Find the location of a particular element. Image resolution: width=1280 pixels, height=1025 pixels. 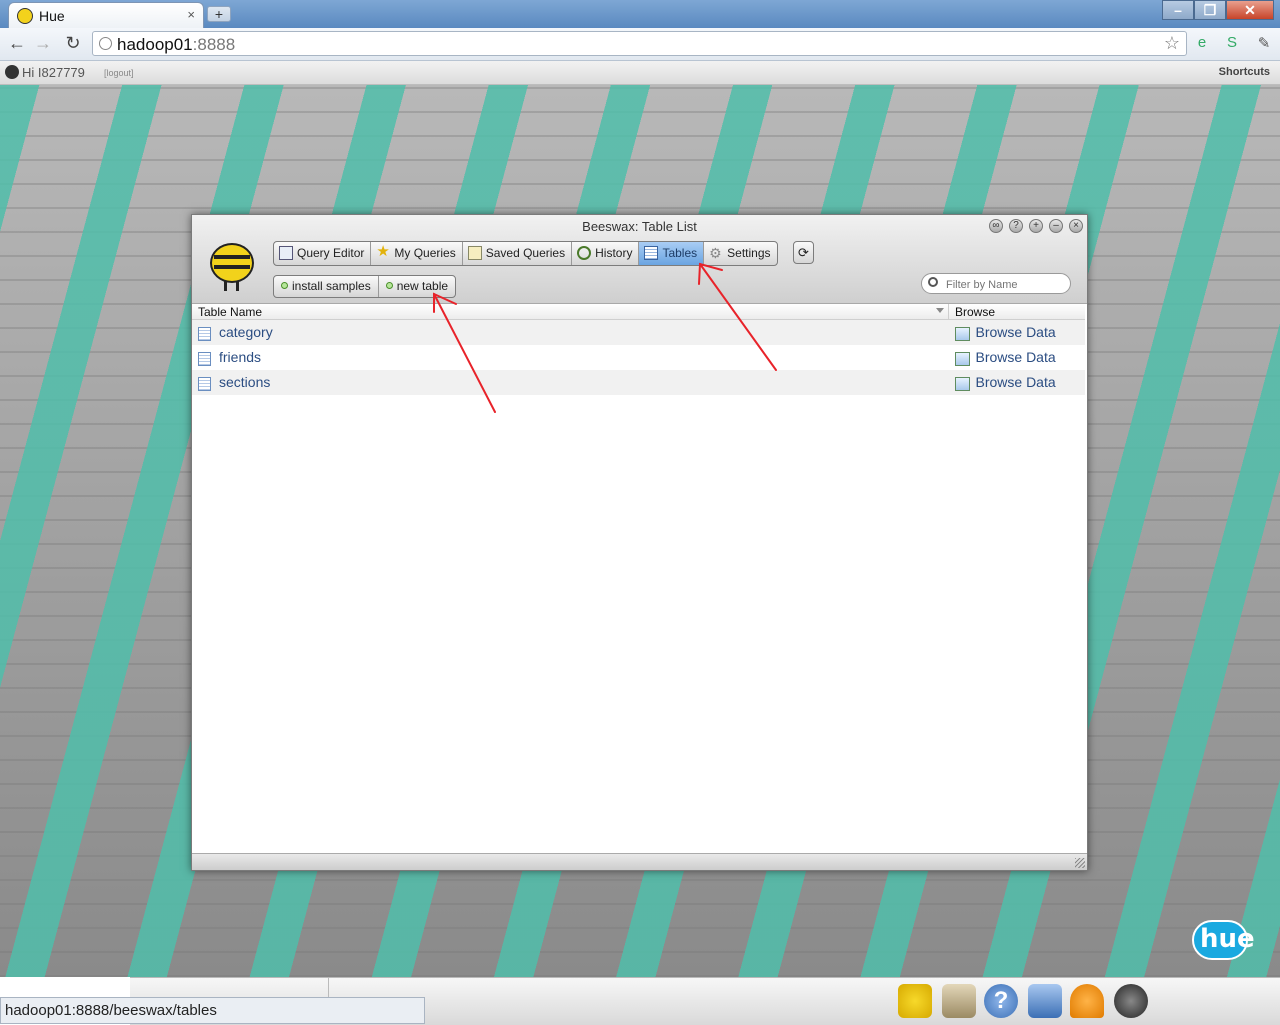

annotation-arrows is located at coordinates (605, 337).